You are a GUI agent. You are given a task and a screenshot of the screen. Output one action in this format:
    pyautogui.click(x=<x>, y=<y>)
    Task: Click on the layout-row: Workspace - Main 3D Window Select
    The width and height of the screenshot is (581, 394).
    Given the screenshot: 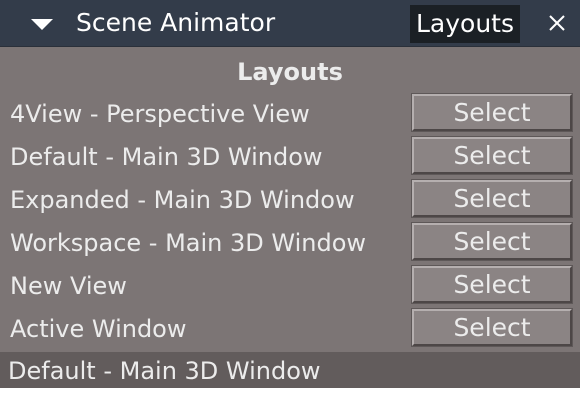 What is the action you would take?
    pyautogui.click(x=290, y=242)
    